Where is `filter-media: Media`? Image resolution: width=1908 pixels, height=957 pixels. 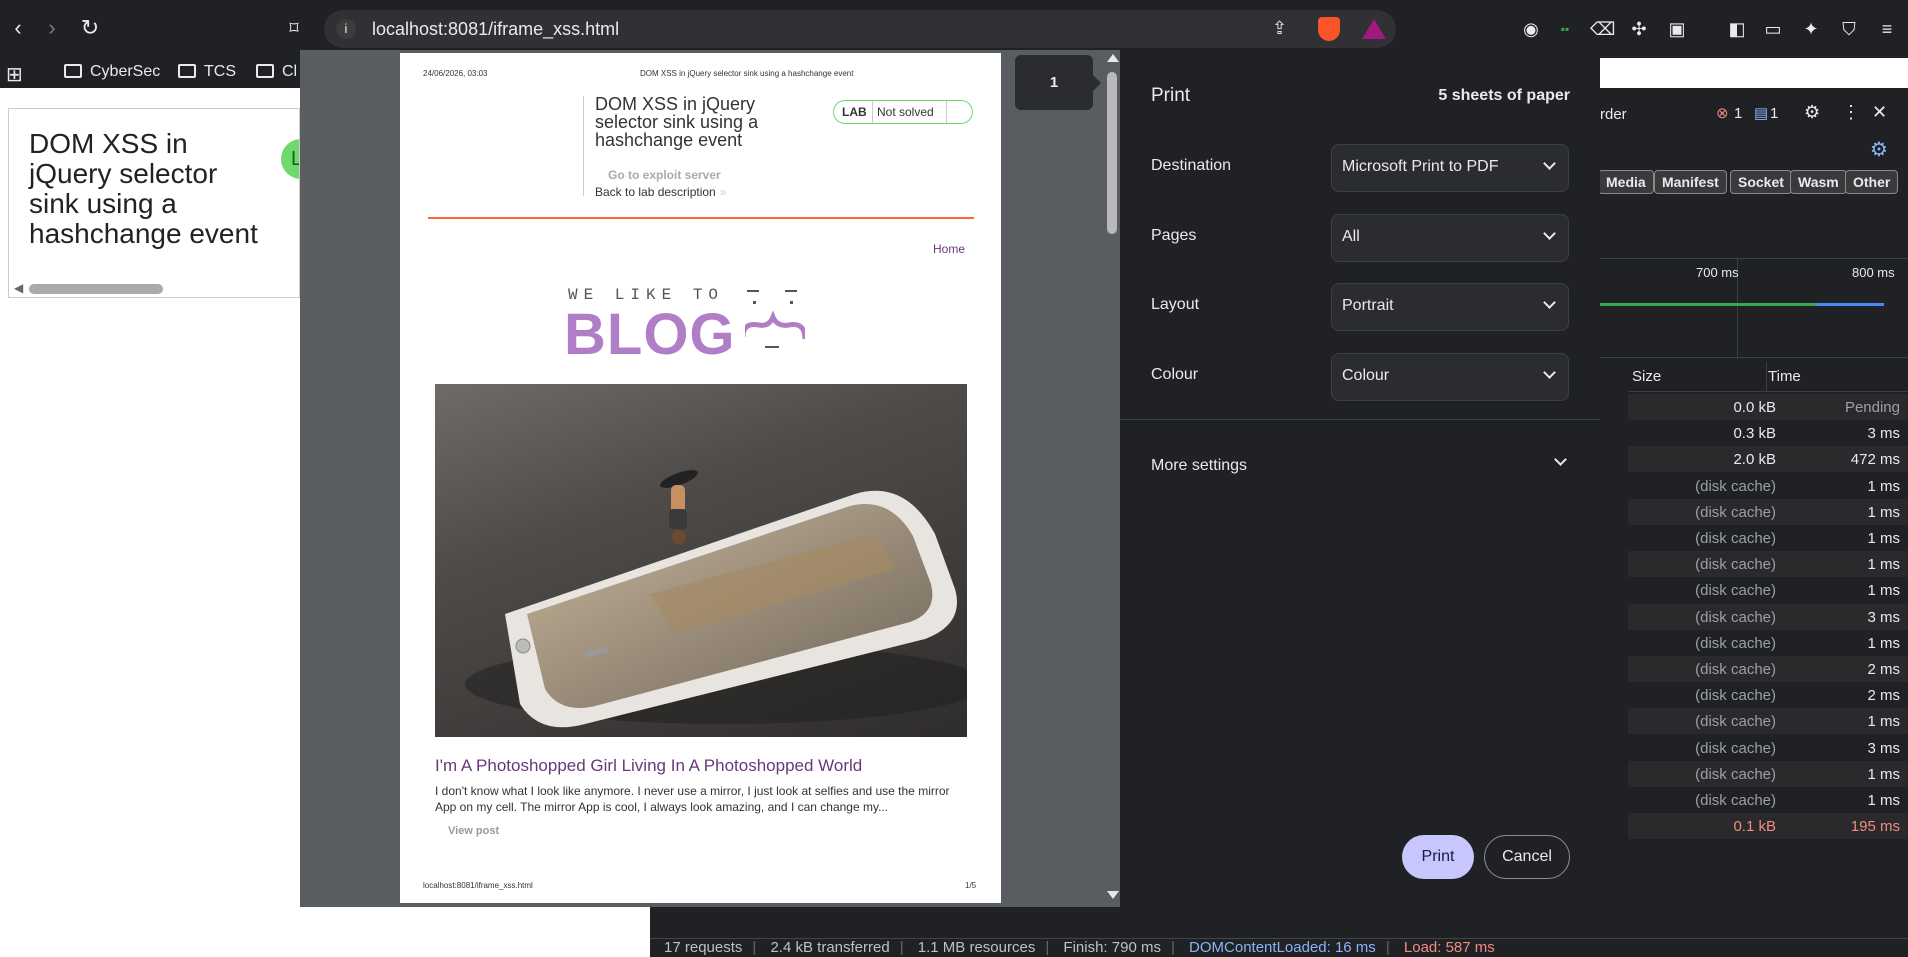
filter-media: Media is located at coordinates (1626, 182).